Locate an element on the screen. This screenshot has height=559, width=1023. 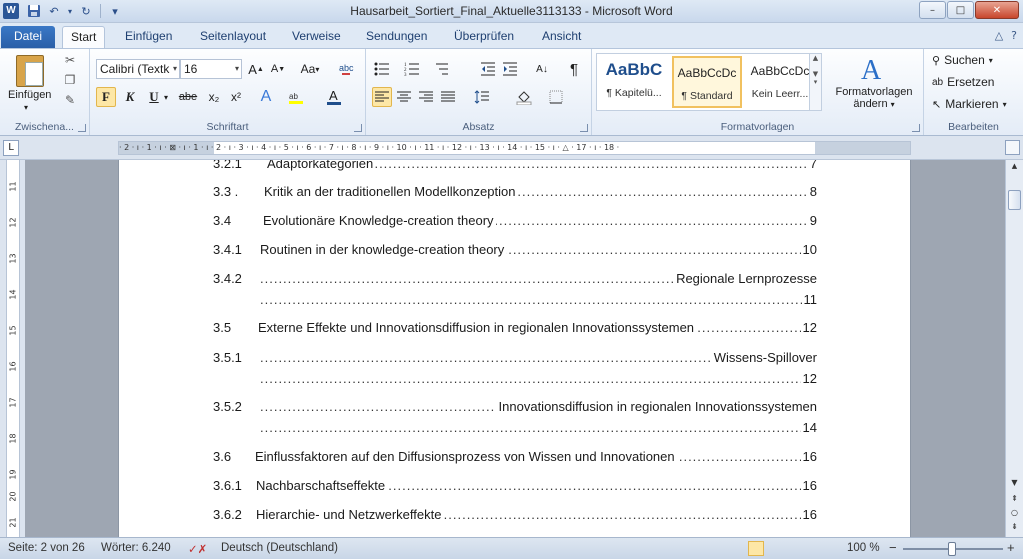
justify-button is located at coordinates (448, 97).